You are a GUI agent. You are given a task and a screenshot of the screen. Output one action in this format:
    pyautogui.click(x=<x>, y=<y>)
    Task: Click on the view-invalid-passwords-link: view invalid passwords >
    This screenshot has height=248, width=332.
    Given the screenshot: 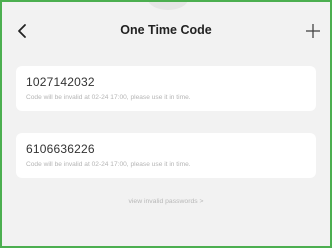 What is the action you would take?
    pyautogui.click(x=166, y=201)
    